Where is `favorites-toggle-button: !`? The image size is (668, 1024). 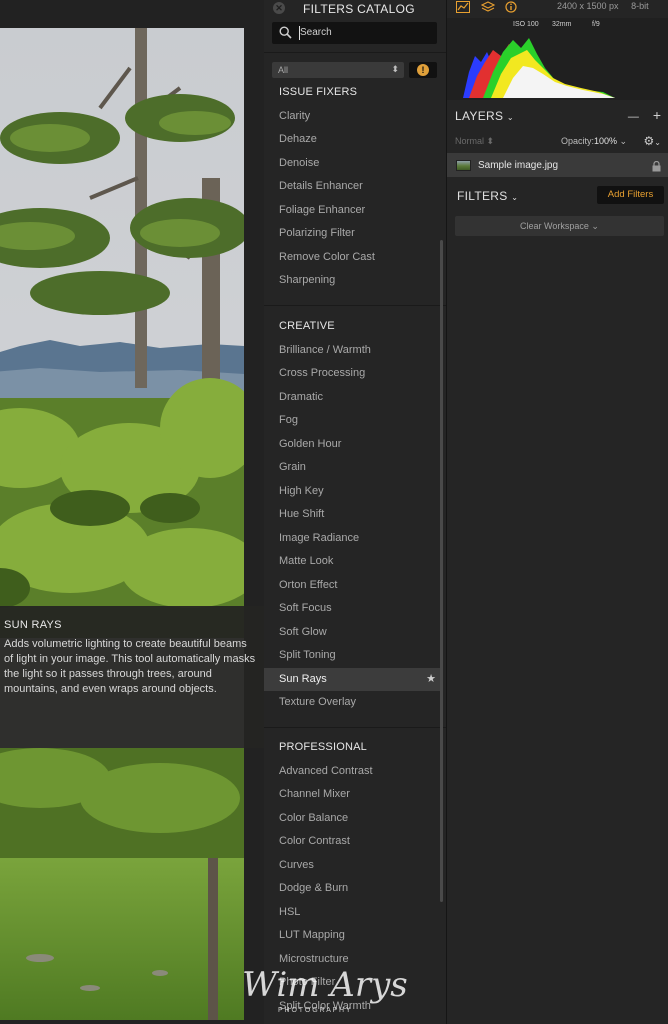
favorites-toggle-button: ! is located at coordinates (423, 70).